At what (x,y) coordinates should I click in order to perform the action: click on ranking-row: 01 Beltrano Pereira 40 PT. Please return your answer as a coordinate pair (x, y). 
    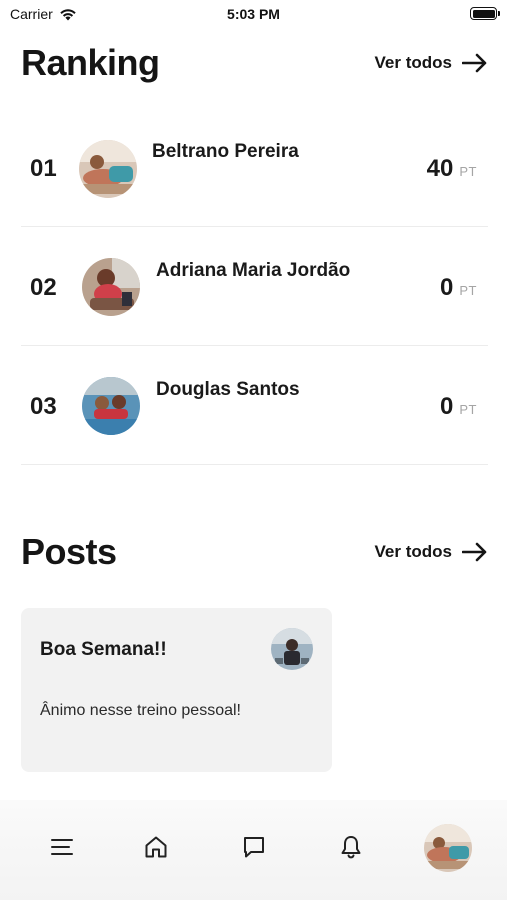
    Looking at the image, I should click on (254, 167).